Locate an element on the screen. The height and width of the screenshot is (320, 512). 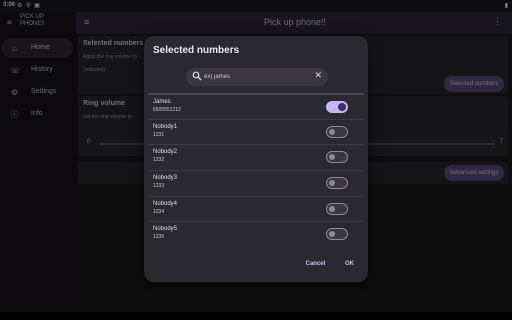
contact-name: Nobody5 is located at coordinates (165, 229).